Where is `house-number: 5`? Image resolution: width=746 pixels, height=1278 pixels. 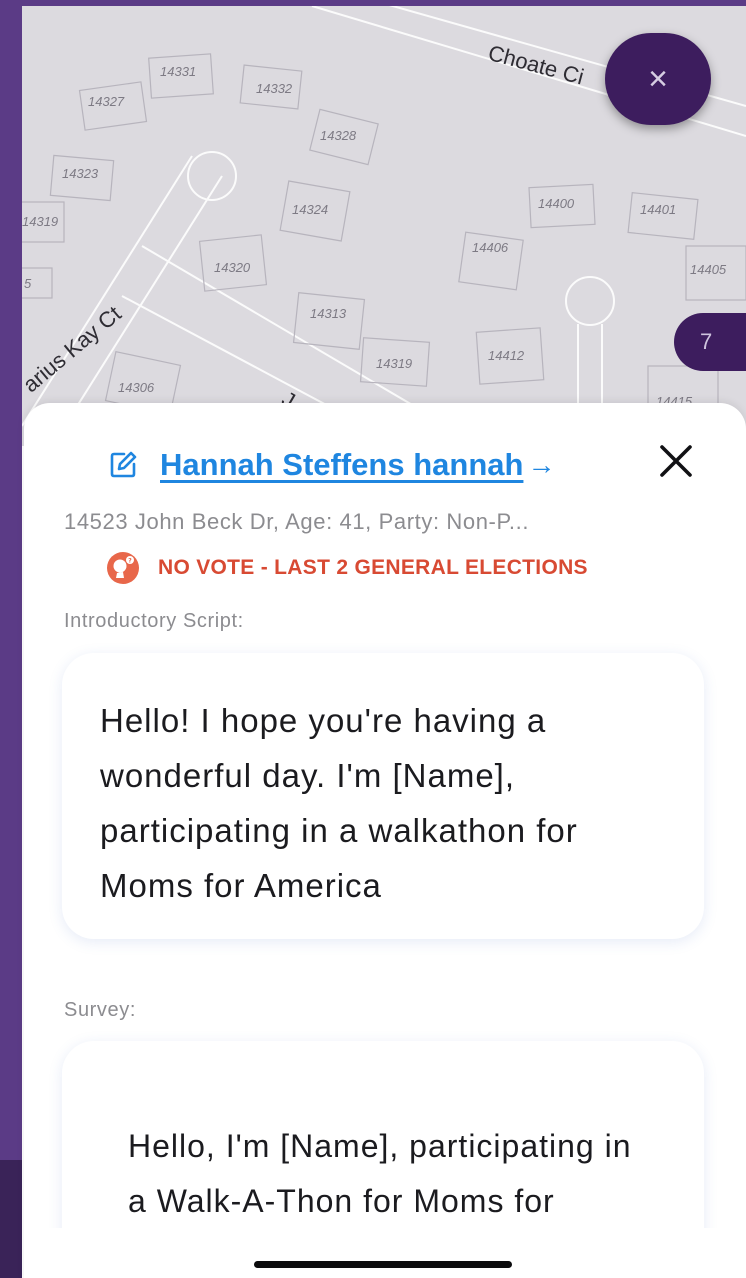 house-number: 5 is located at coordinates (28, 283).